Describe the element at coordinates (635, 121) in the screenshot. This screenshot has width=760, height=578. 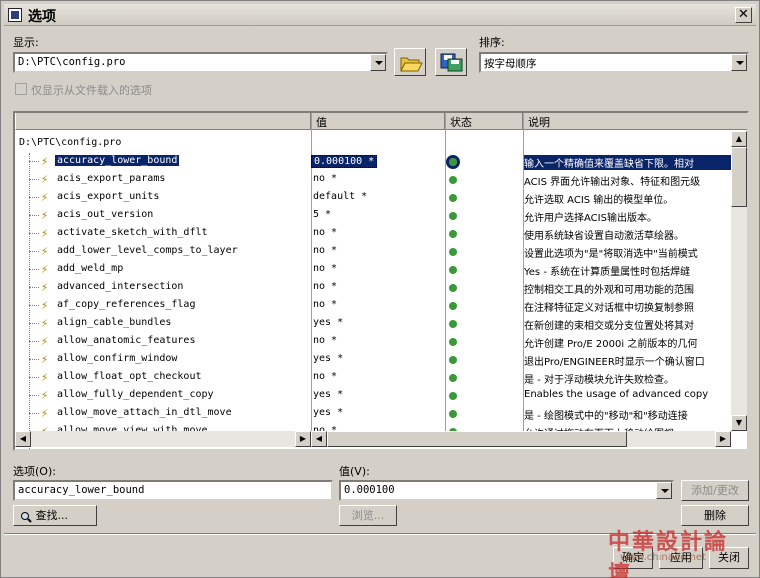
I see `column-header-desc: 说明` at that location.